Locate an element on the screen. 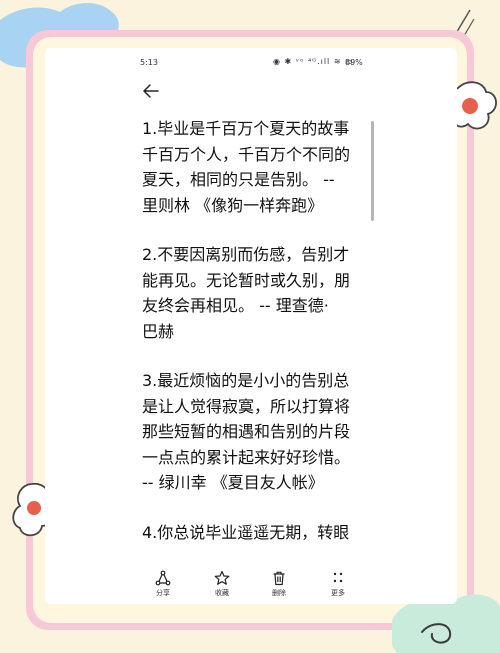 The width and height of the screenshot is (500, 653). text-line: 能再见。无论暂时或久别，朋 is located at coordinates (246, 280).